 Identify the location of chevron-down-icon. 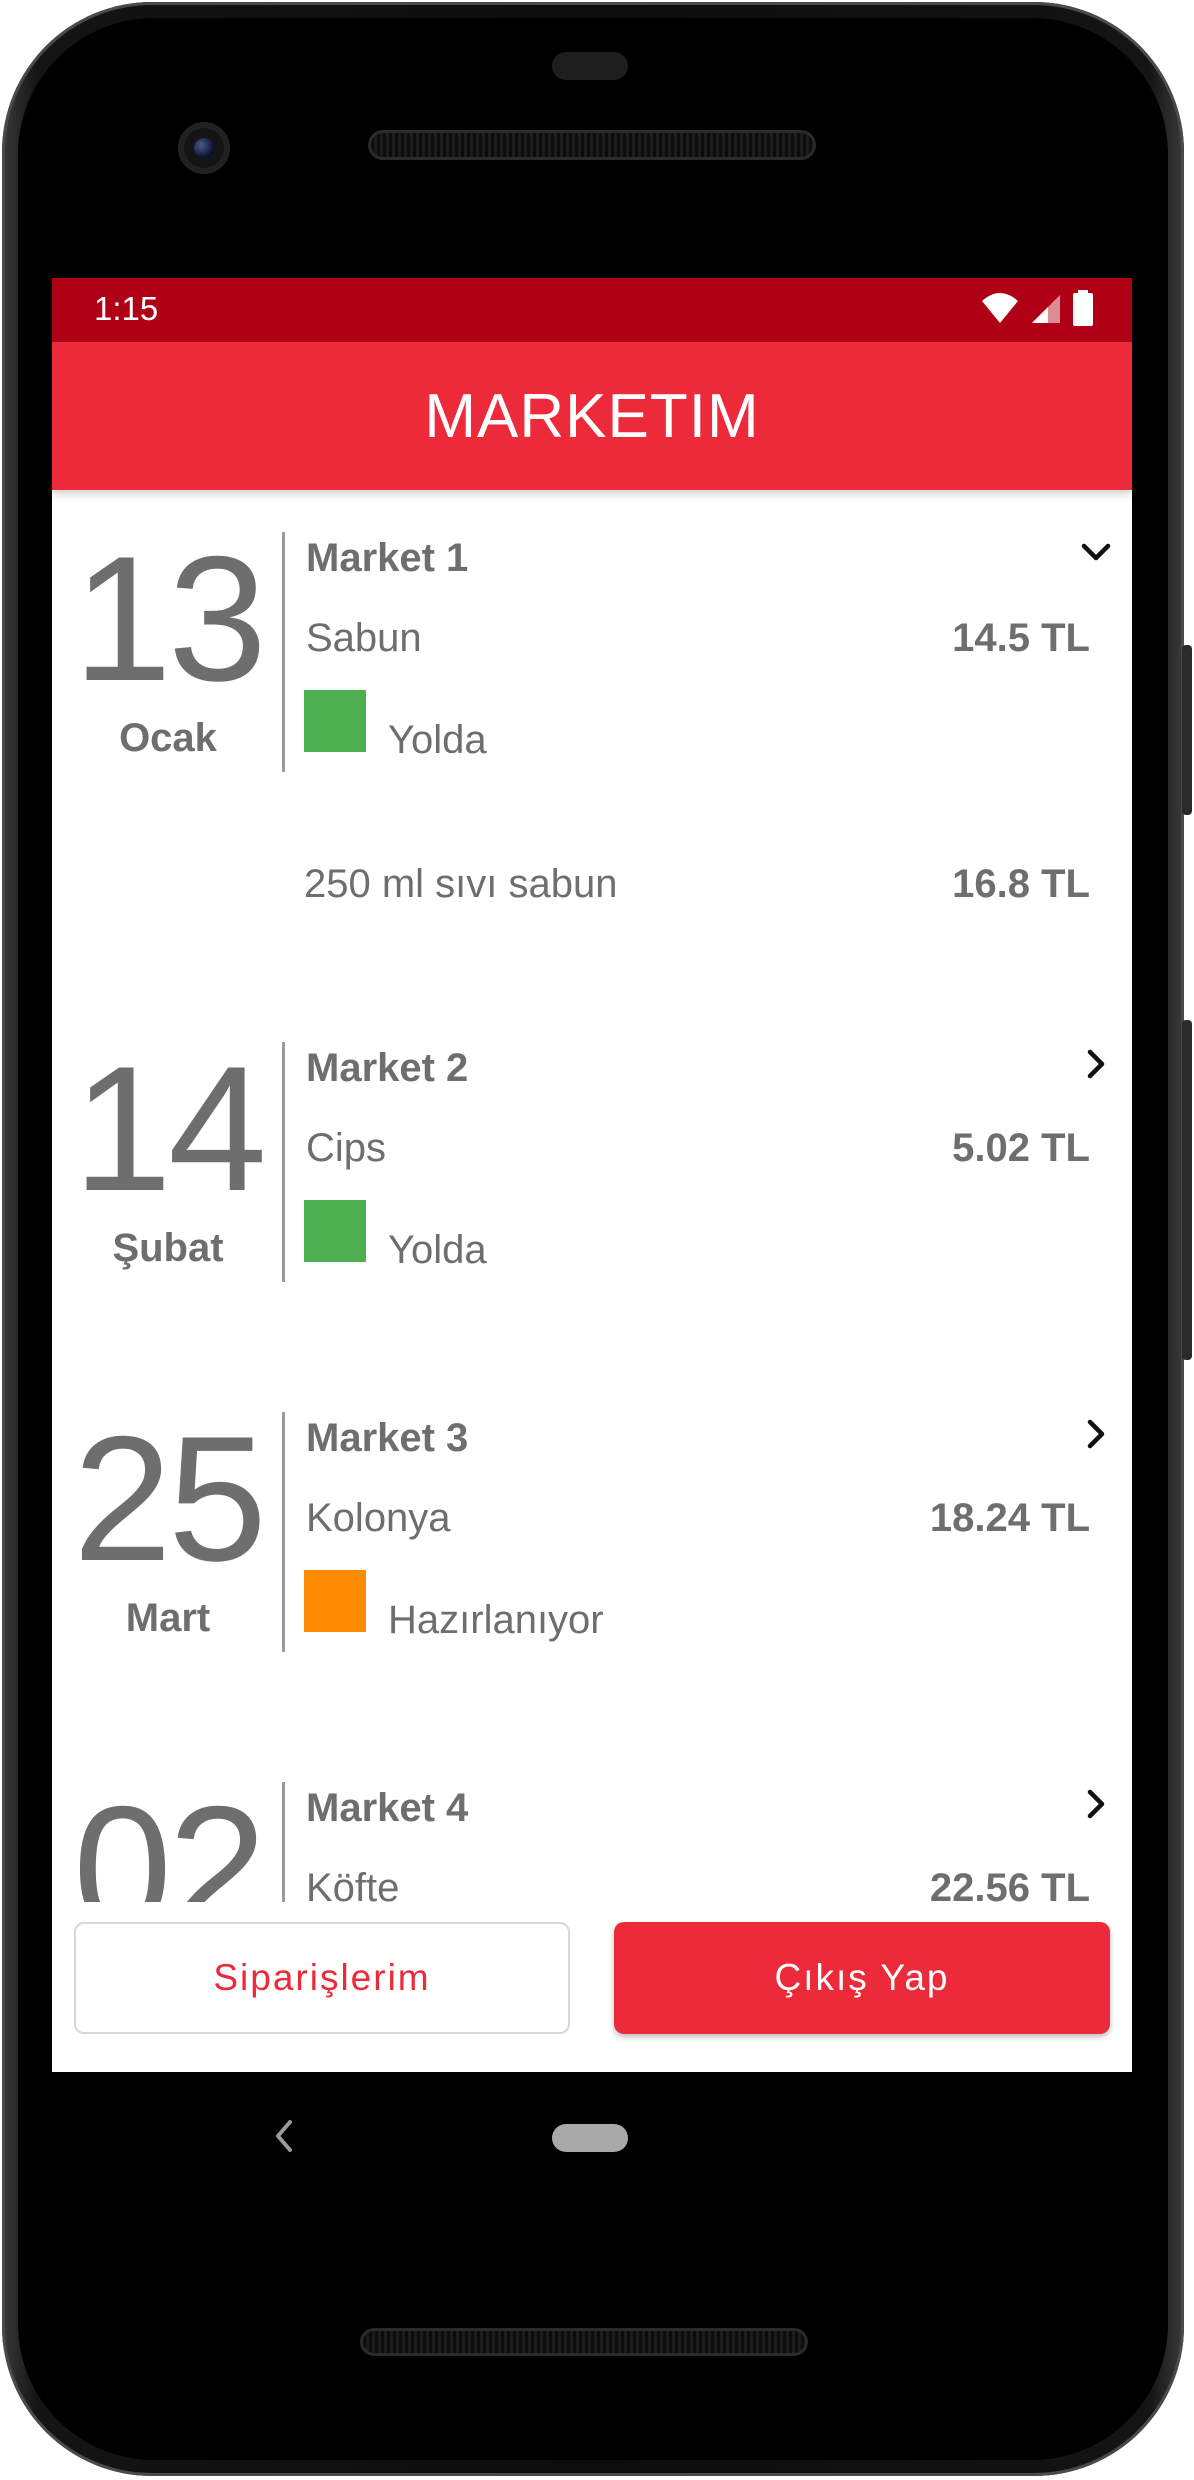
(1096, 552).